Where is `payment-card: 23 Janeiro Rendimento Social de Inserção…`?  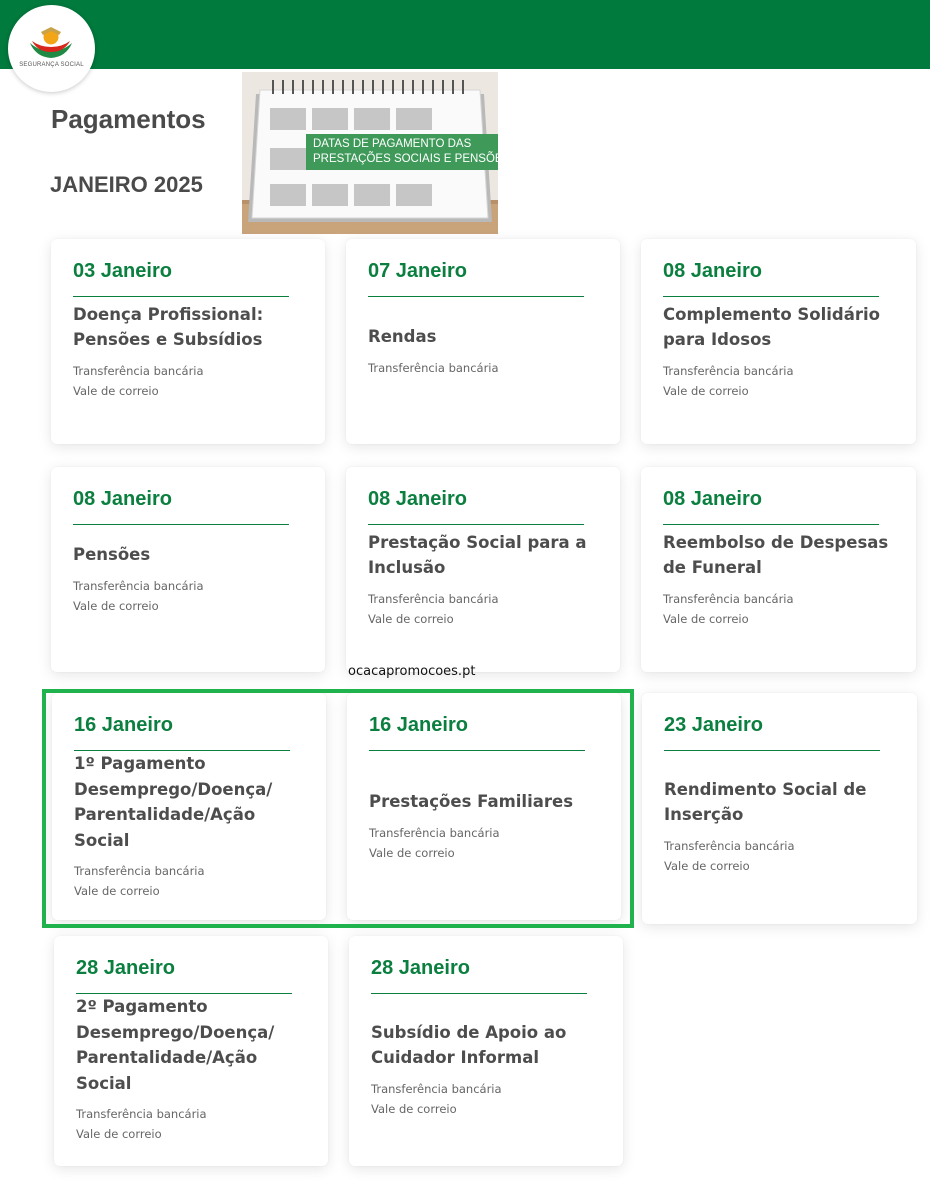 payment-card: 23 Janeiro Rendimento Social de Inserção… is located at coordinates (779, 808).